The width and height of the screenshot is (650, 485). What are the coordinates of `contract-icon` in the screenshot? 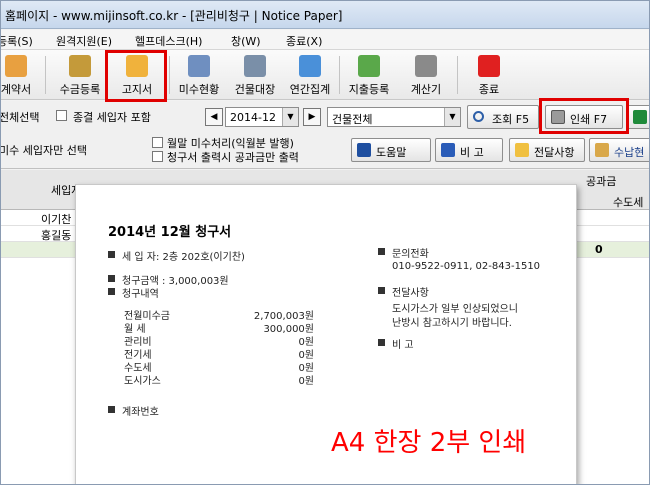 It's located at (16, 66).